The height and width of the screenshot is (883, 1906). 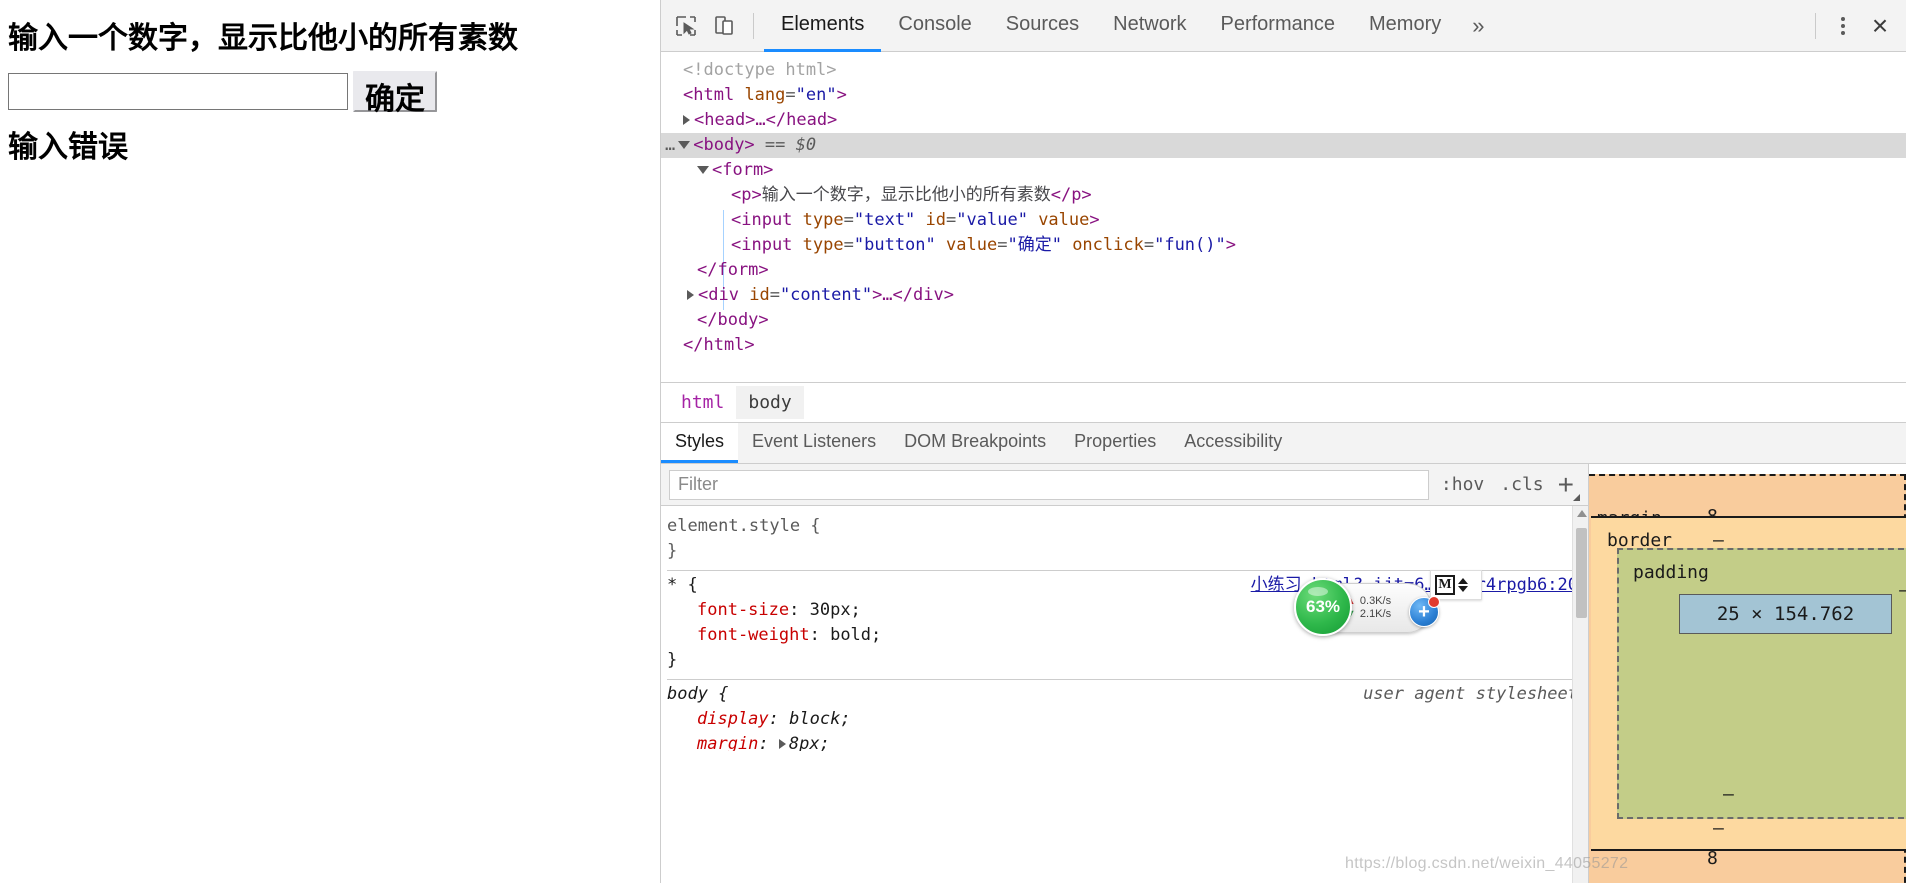 I want to click on breadcrumb-item-html: html, so click(x=702, y=402).